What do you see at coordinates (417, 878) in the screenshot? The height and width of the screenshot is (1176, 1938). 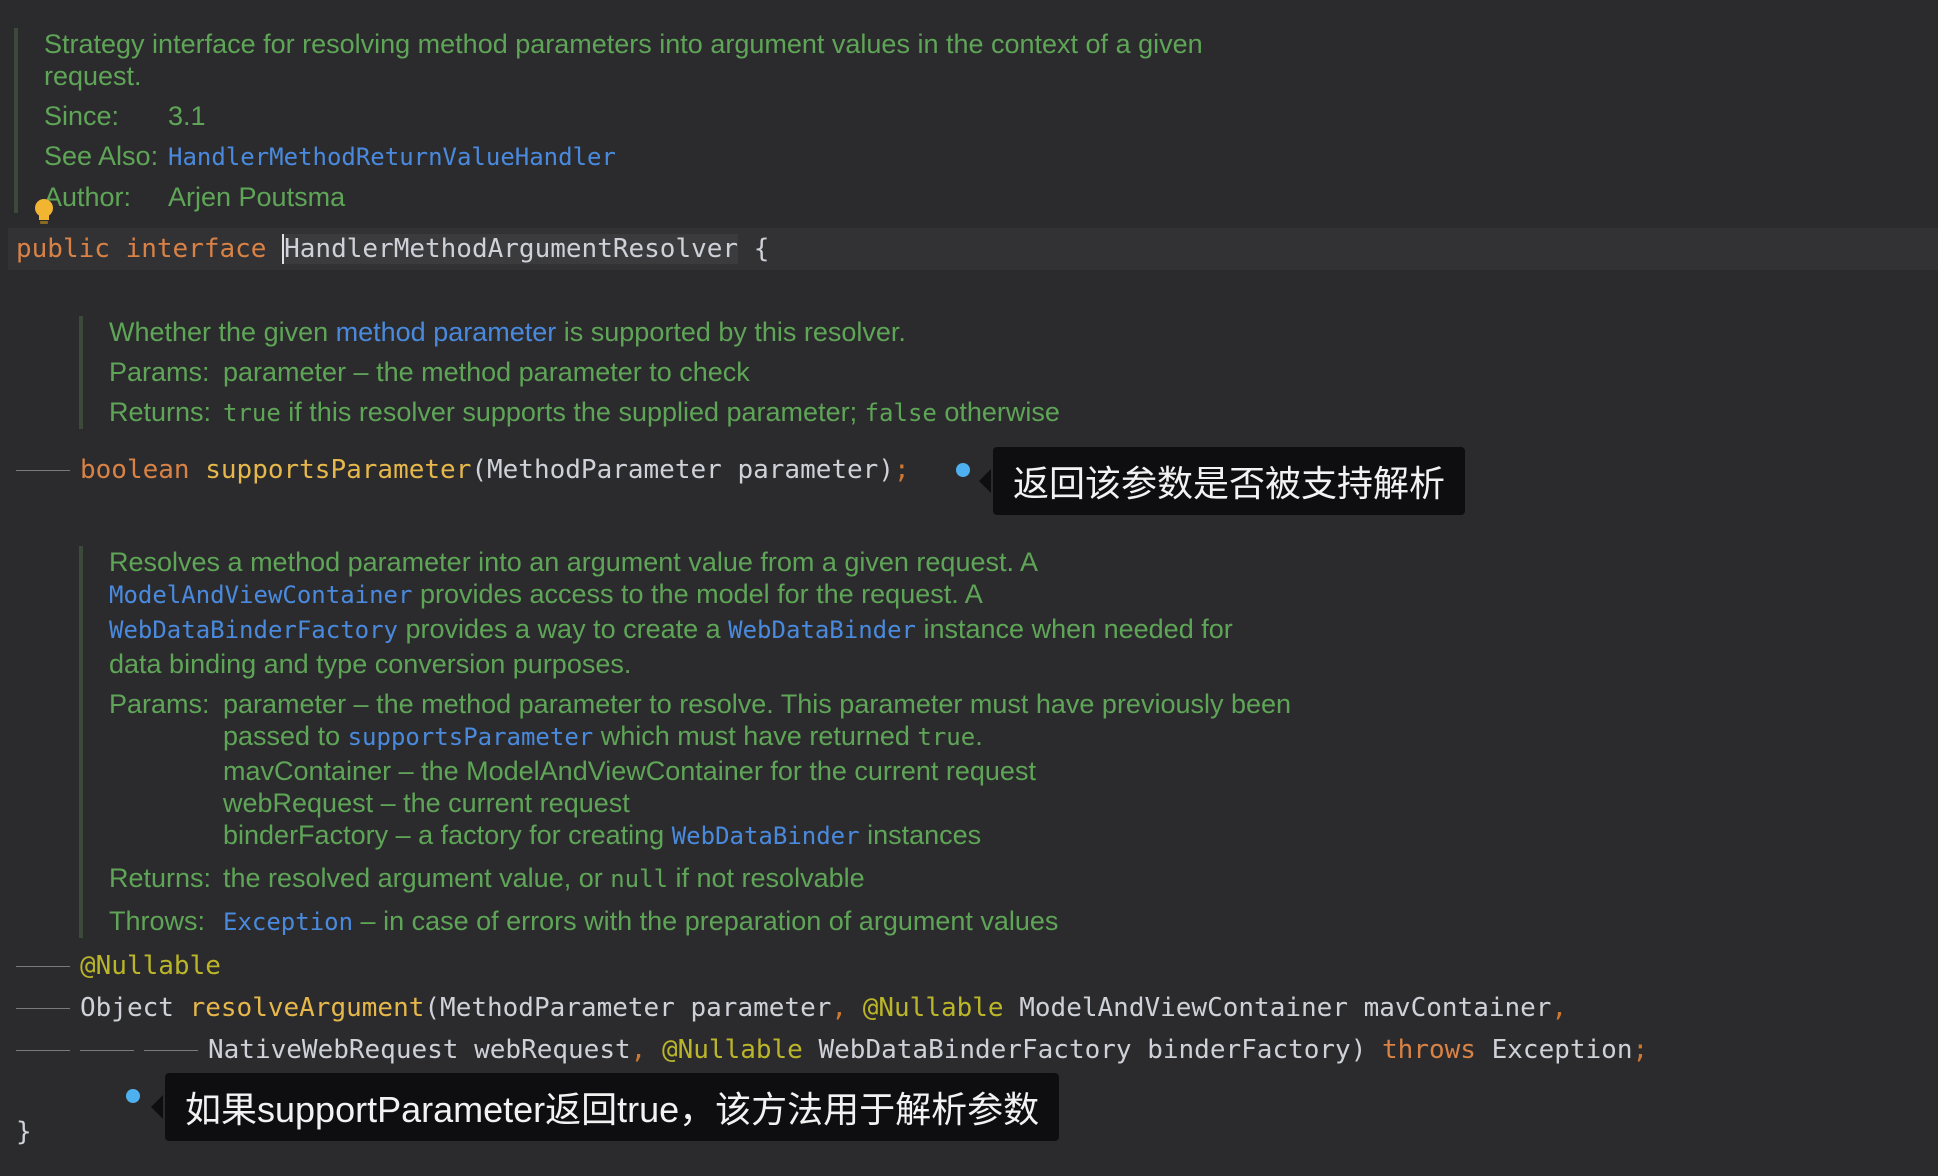 I see `returns-text: the resolved argument value, or` at bounding box center [417, 878].